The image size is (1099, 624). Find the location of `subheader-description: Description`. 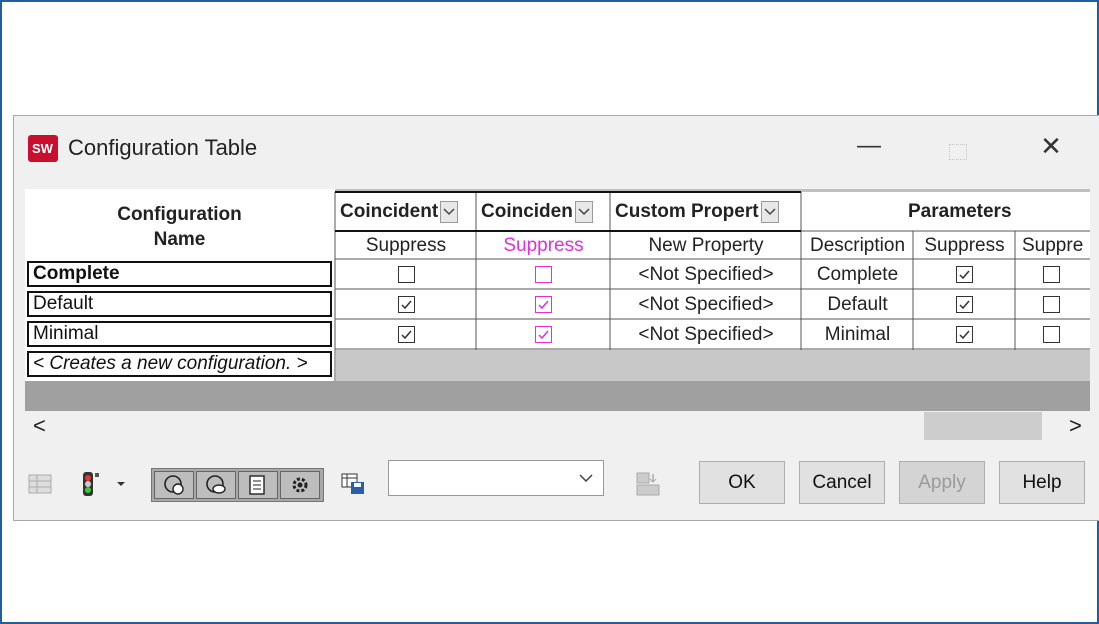

subheader-description: Description is located at coordinates (857, 245).